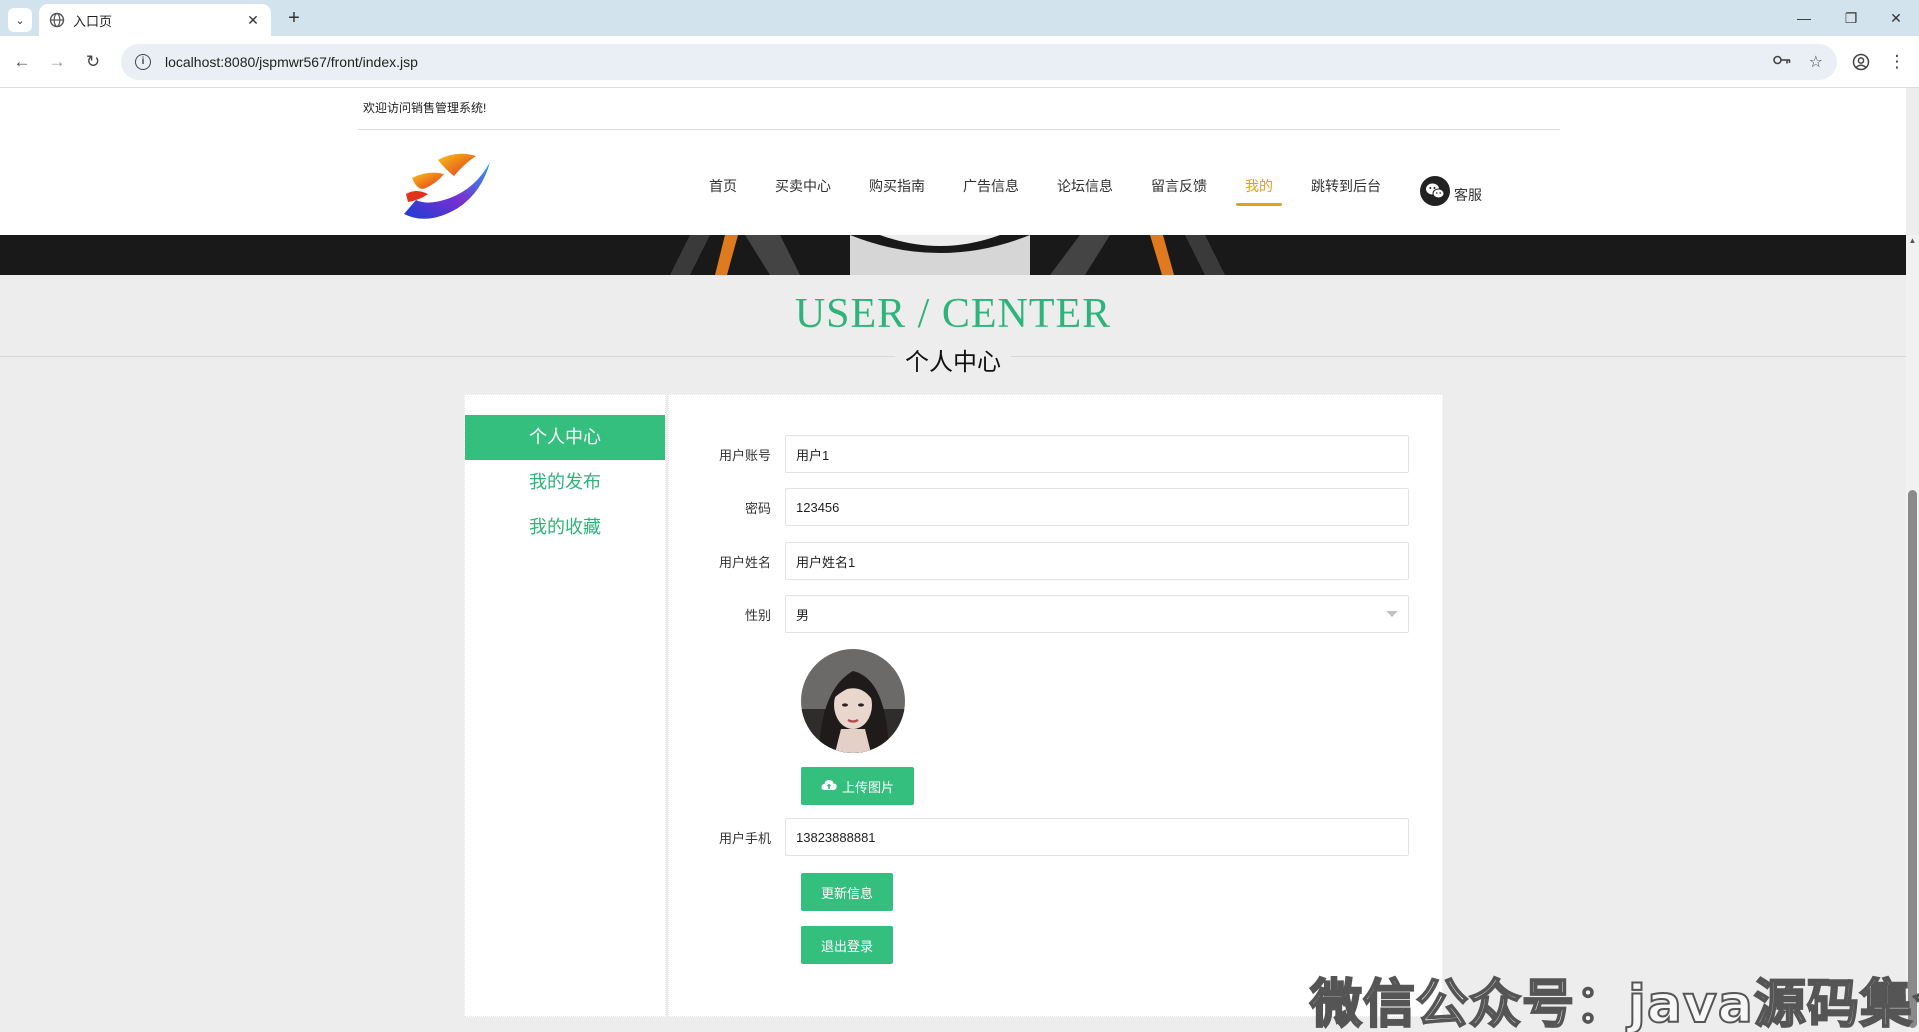  What do you see at coordinates (565, 482) in the screenshot?
I see `sidebar-item-my-posts: 我的发布` at bounding box center [565, 482].